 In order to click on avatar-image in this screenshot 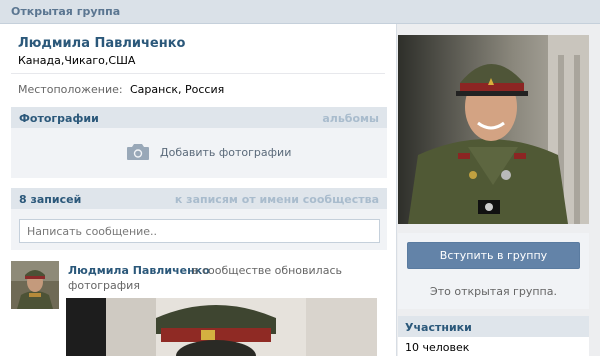, I will do `click(35, 285)`.